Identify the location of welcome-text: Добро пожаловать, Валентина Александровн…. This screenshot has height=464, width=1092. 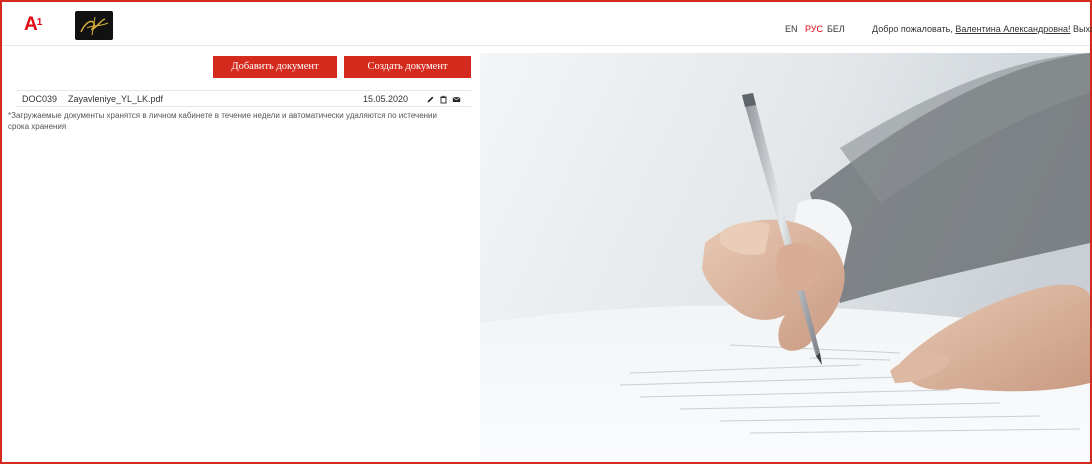
(971, 29).